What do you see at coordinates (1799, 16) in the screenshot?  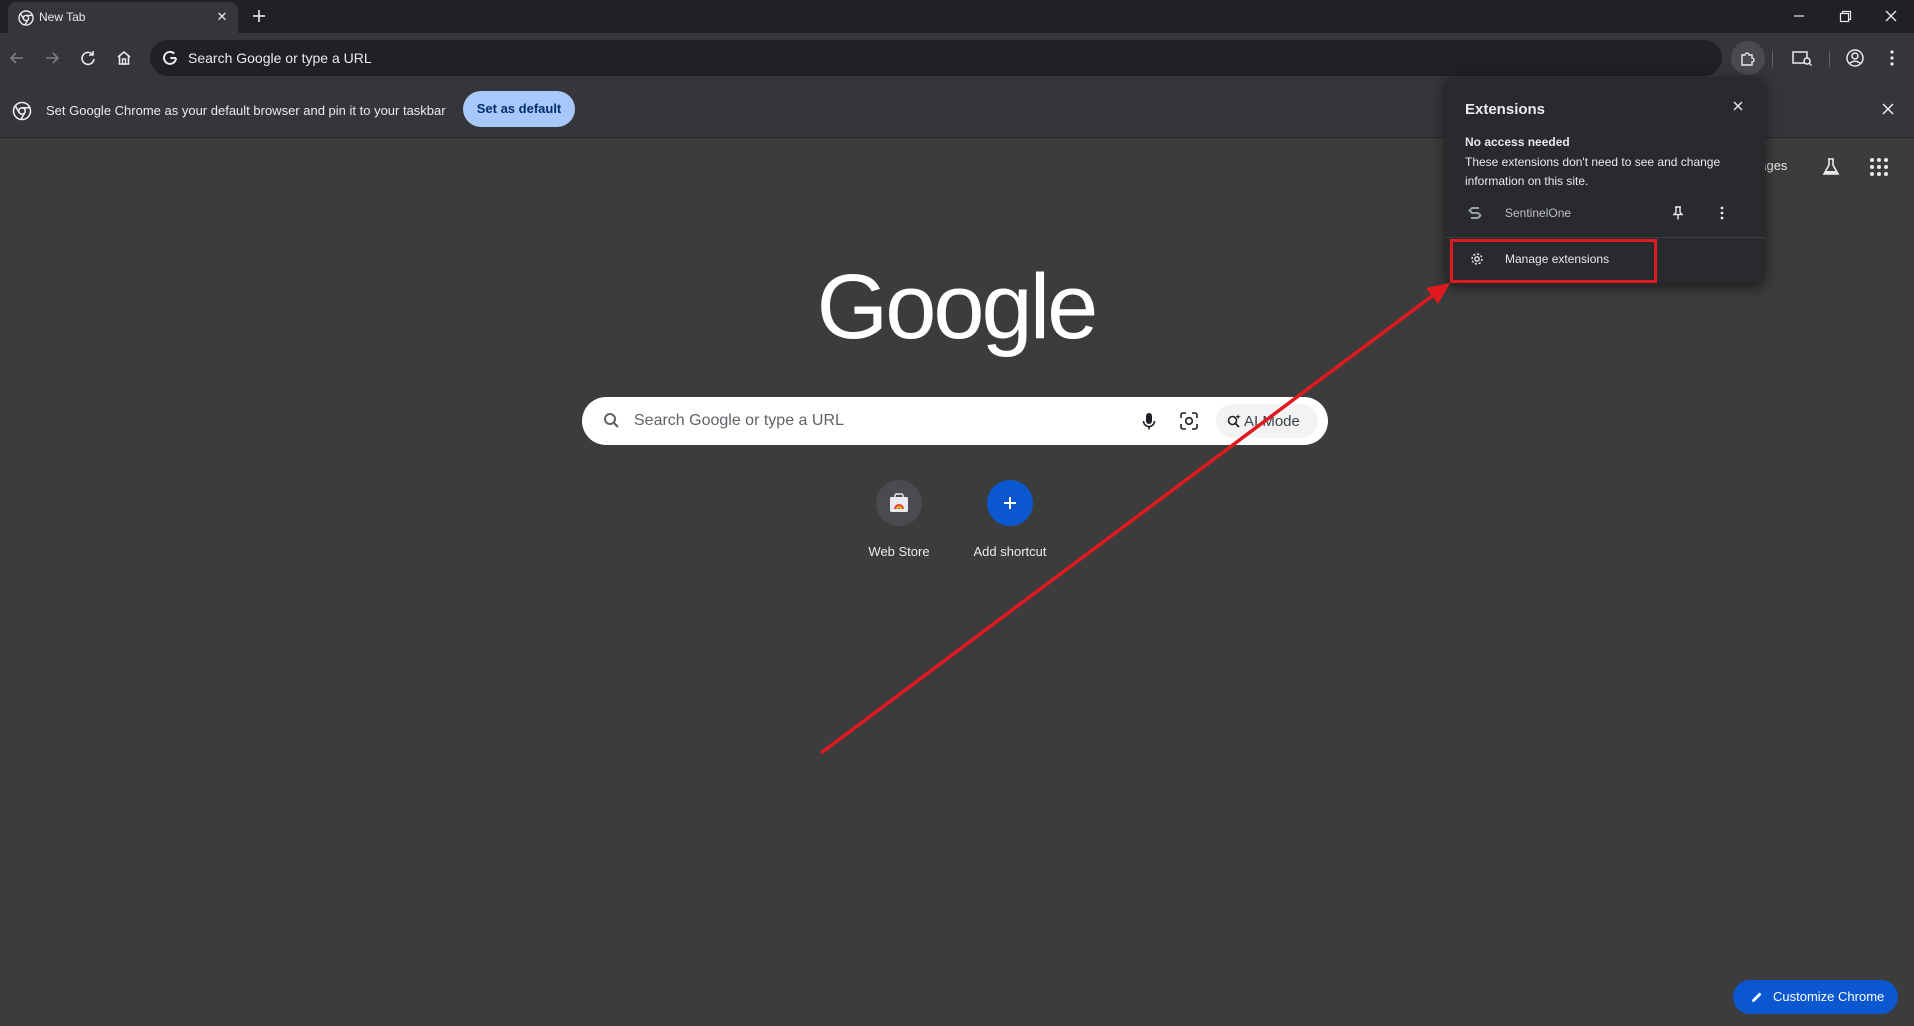 I see `minimize-icon` at bounding box center [1799, 16].